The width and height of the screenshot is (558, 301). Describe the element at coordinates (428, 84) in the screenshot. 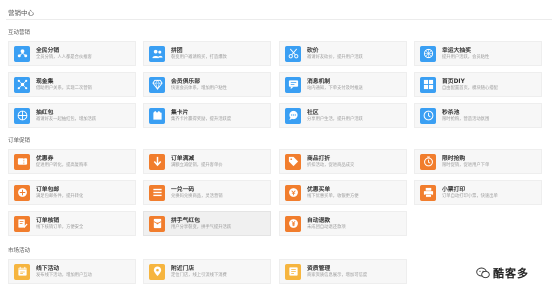

I see `layout-icon` at that location.